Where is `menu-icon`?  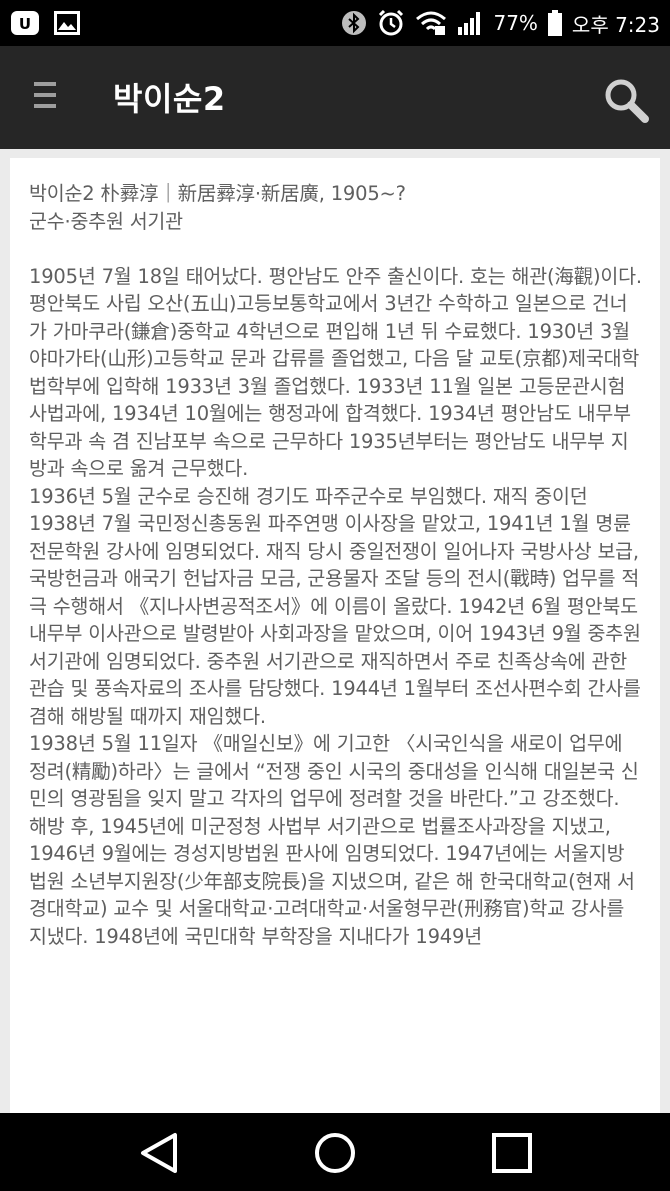 menu-icon is located at coordinates (45, 97).